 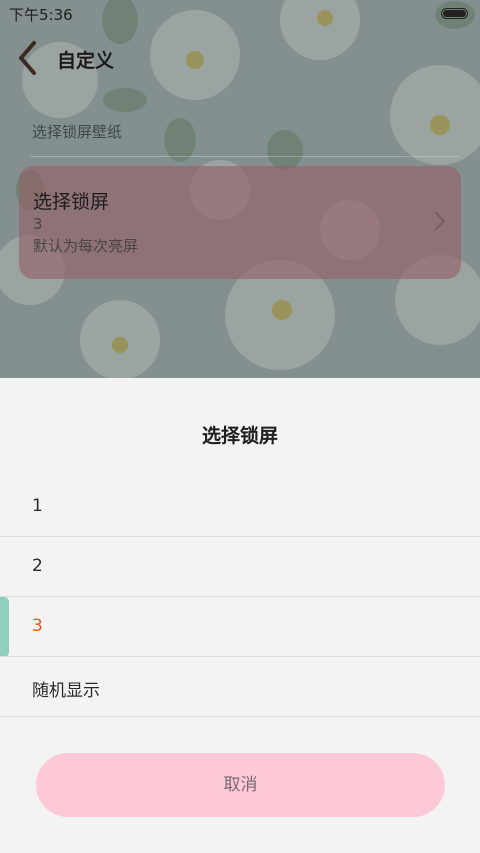 What do you see at coordinates (240, 627) in the screenshot?
I see `option-3-selected: 3` at bounding box center [240, 627].